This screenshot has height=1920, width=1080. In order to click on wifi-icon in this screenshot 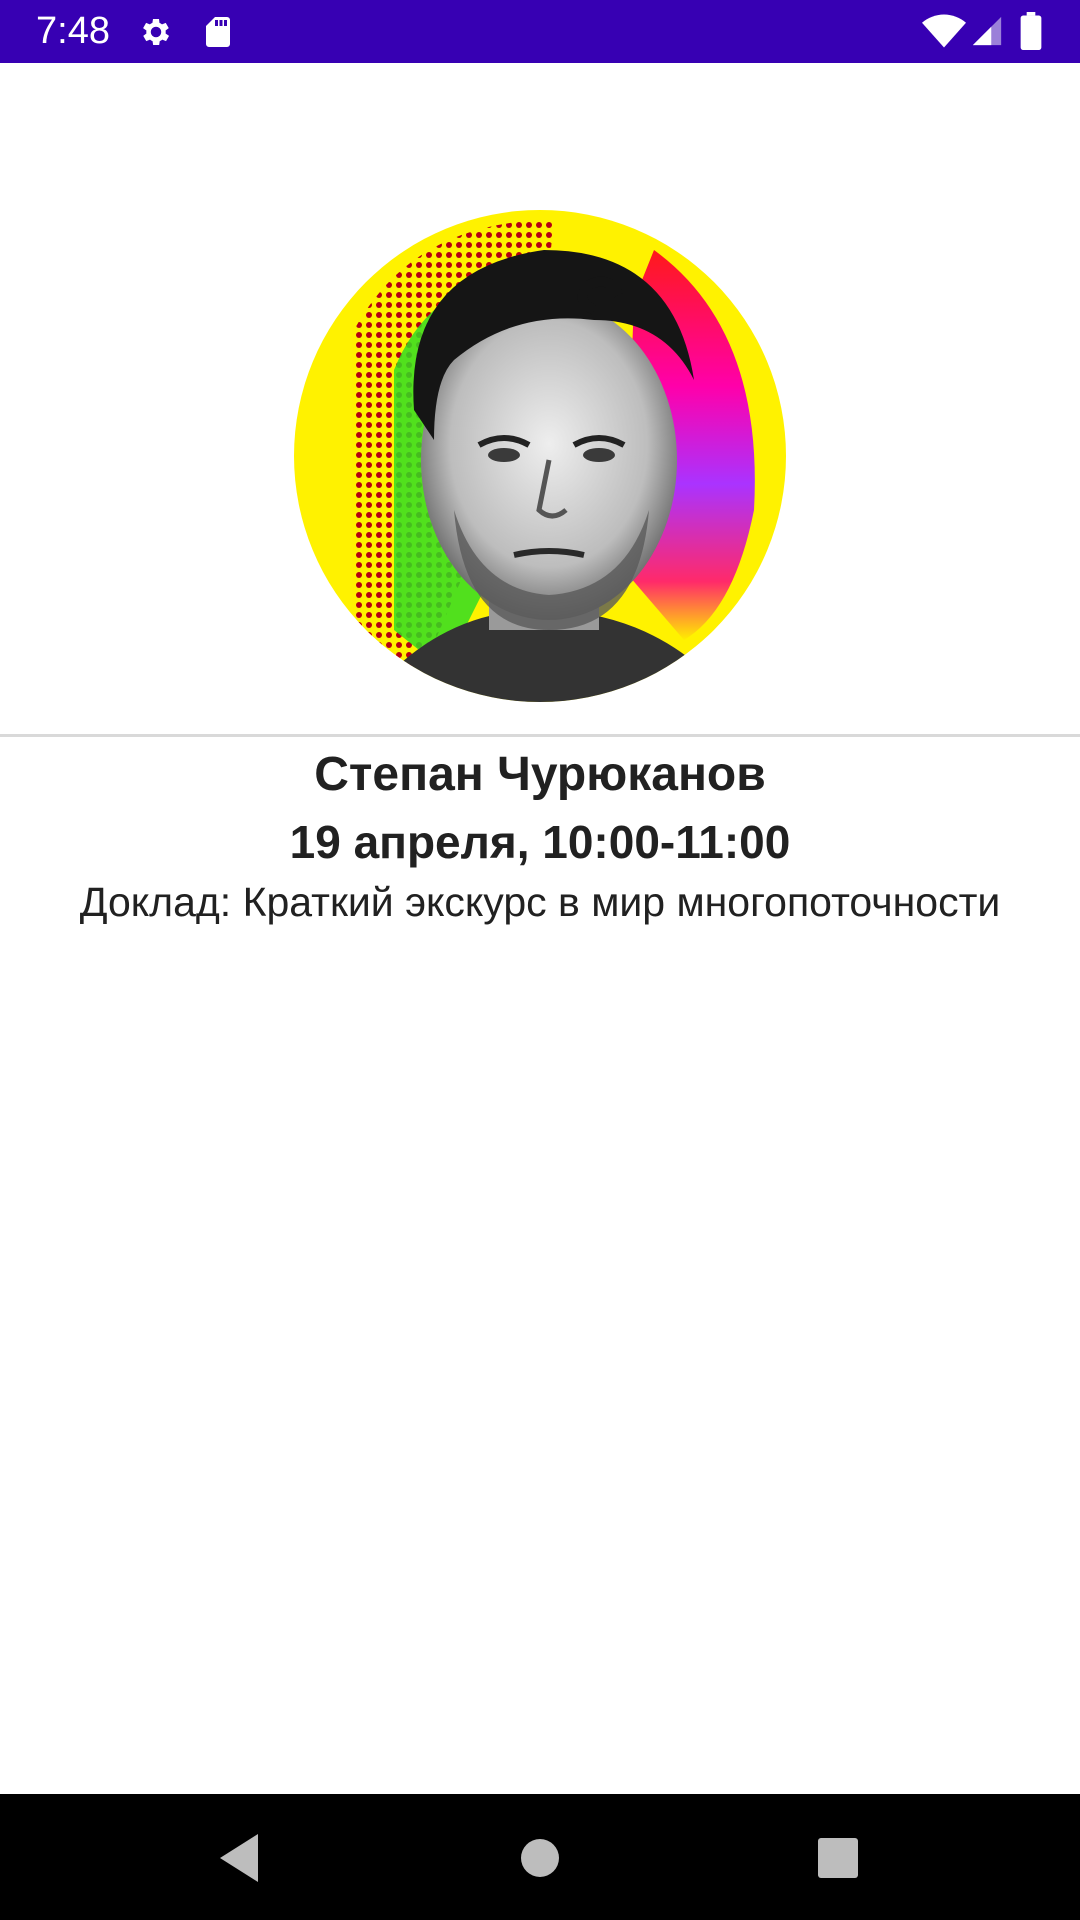, I will do `click(944, 31)`.